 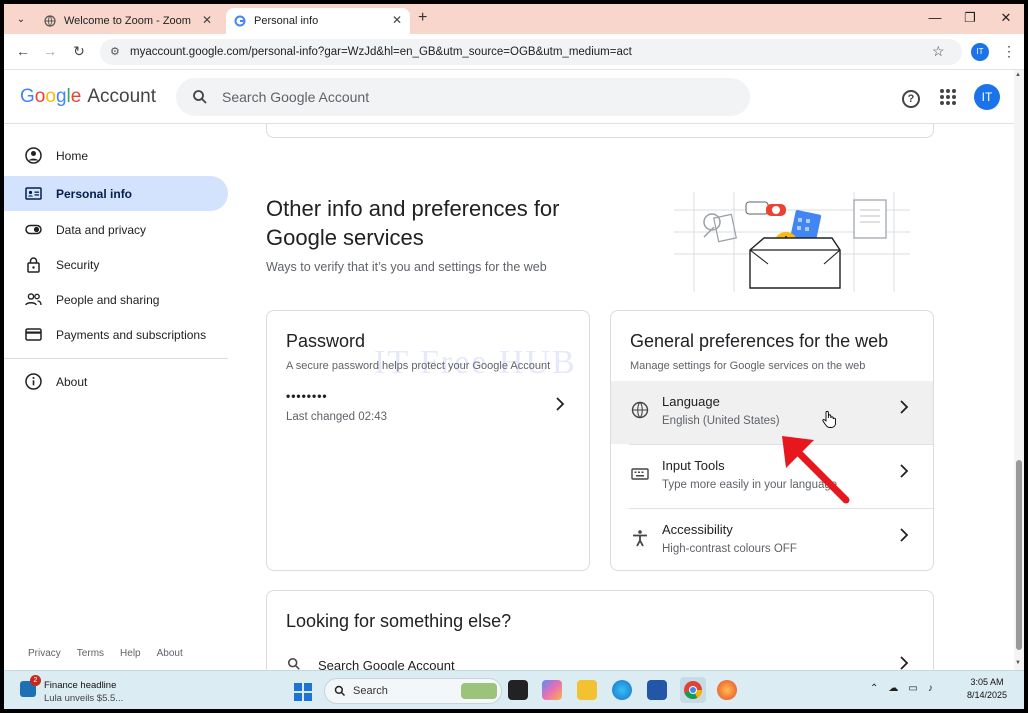 What do you see at coordinates (116, 381) in the screenshot?
I see `sidebar-item-about: About` at bounding box center [116, 381].